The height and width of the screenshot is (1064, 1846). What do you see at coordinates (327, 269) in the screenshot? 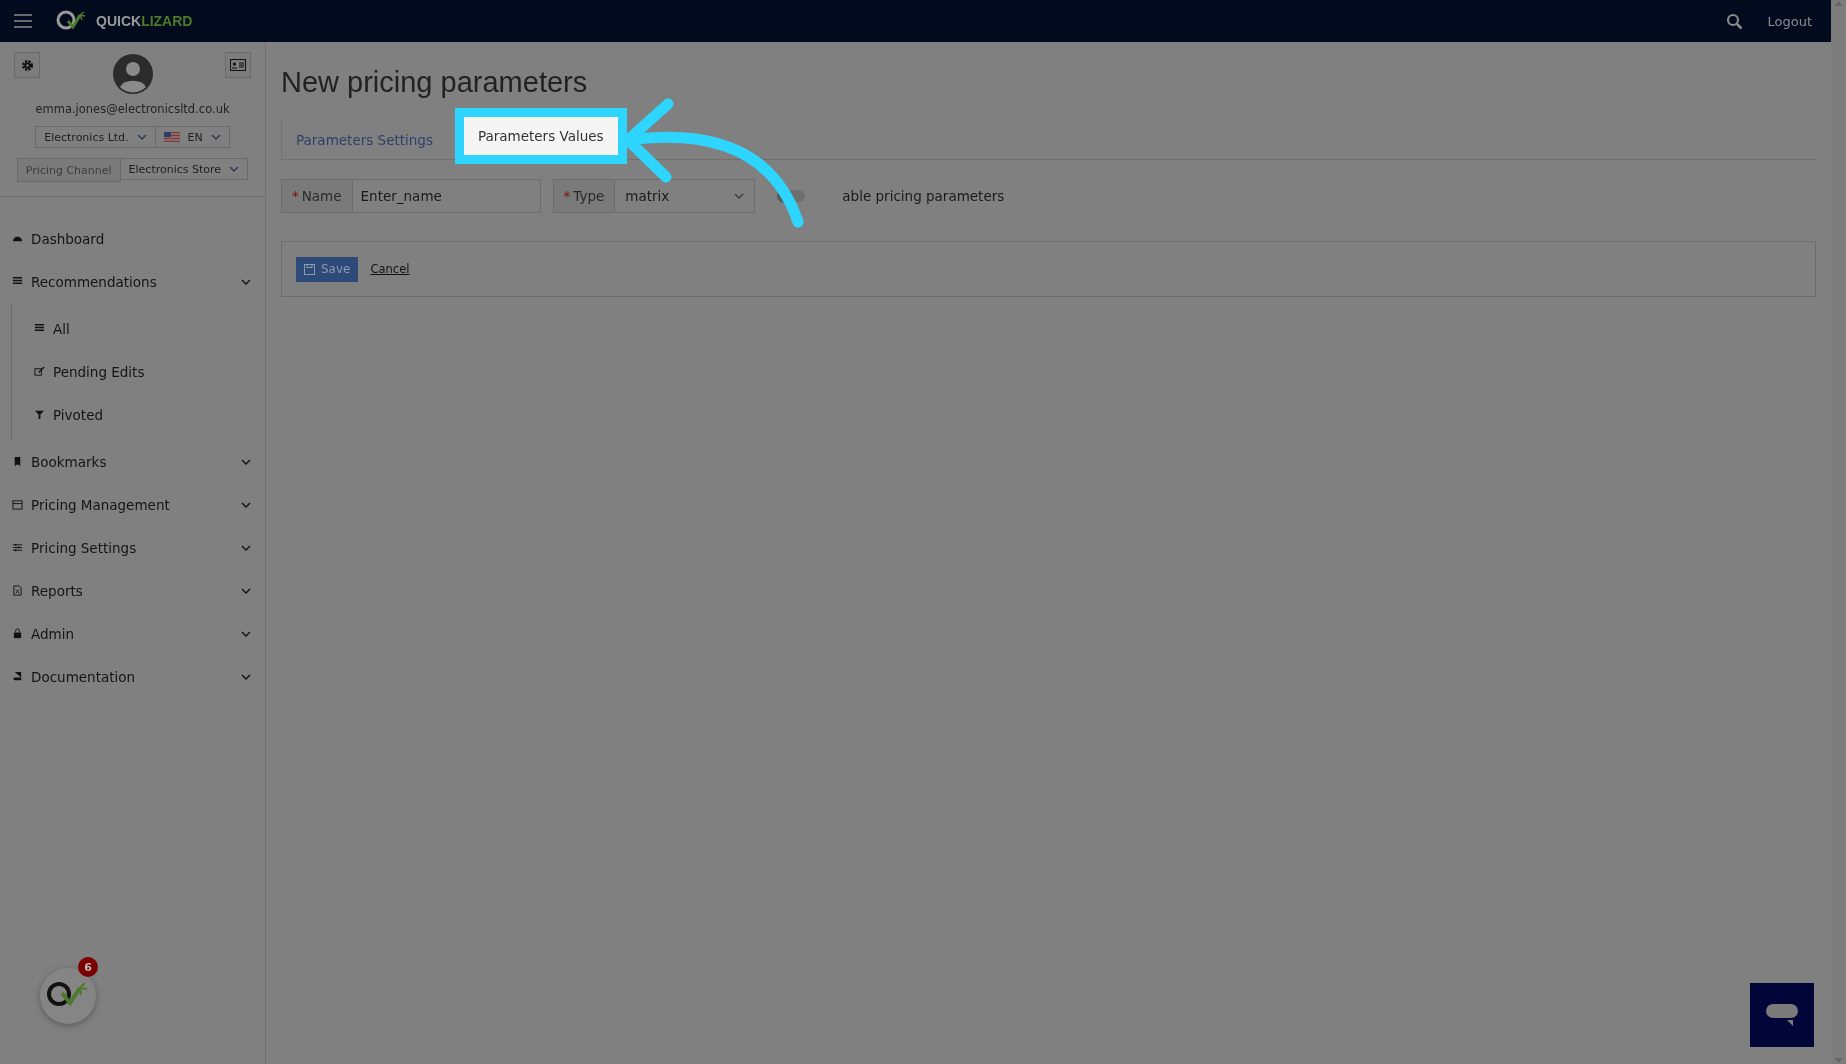
I see `save-button: Save` at bounding box center [327, 269].